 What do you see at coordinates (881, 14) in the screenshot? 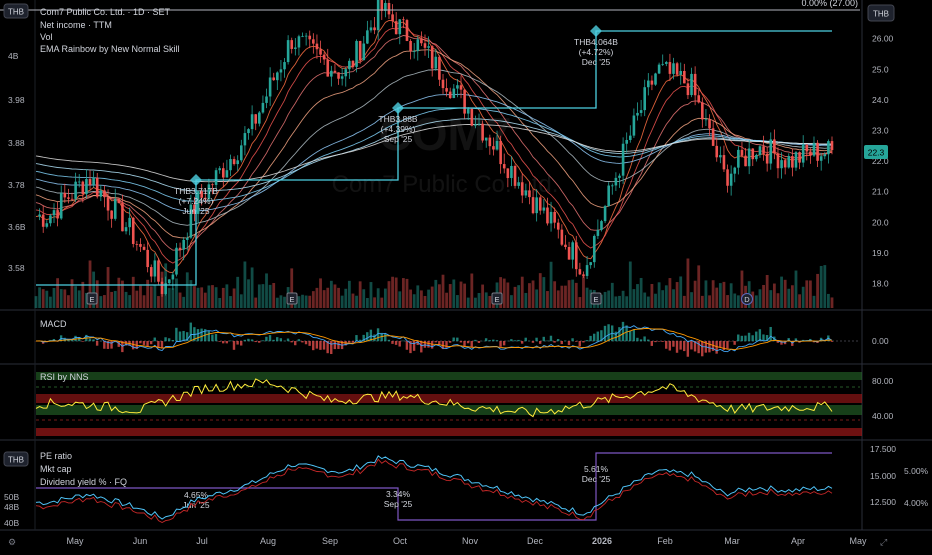
I see `axis-currency-badge-label: THB` at bounding box center [881, 14].